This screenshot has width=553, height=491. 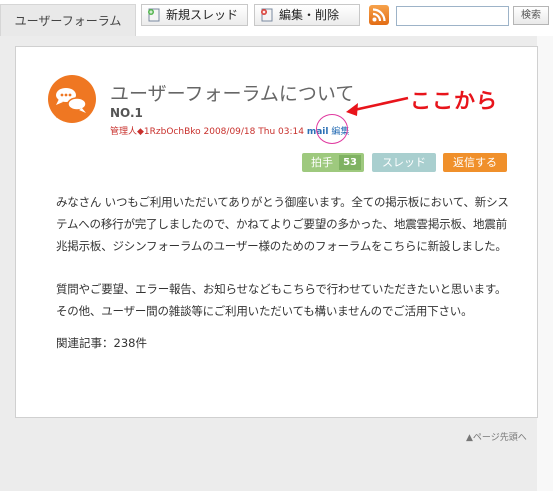 I want to click on search-input, so click(x=452, y=16).